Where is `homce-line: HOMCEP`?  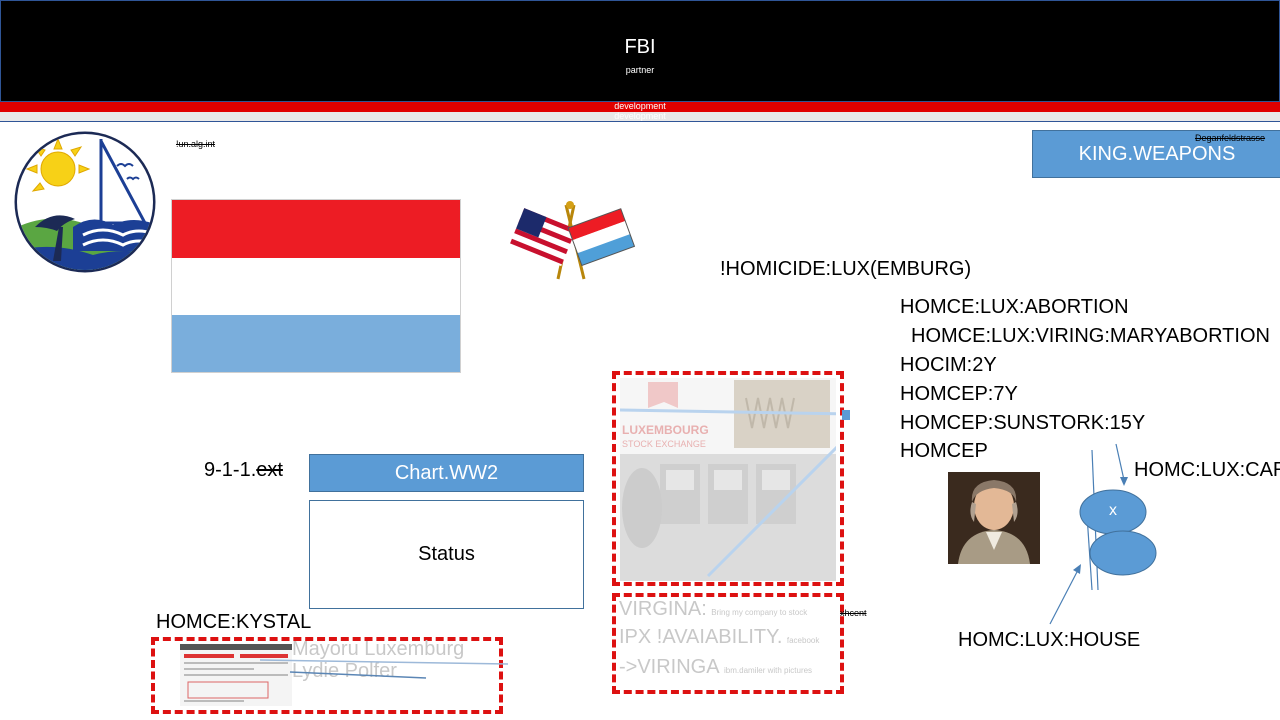
homce-line: HOMCEP is located at coordinates (944, 451).